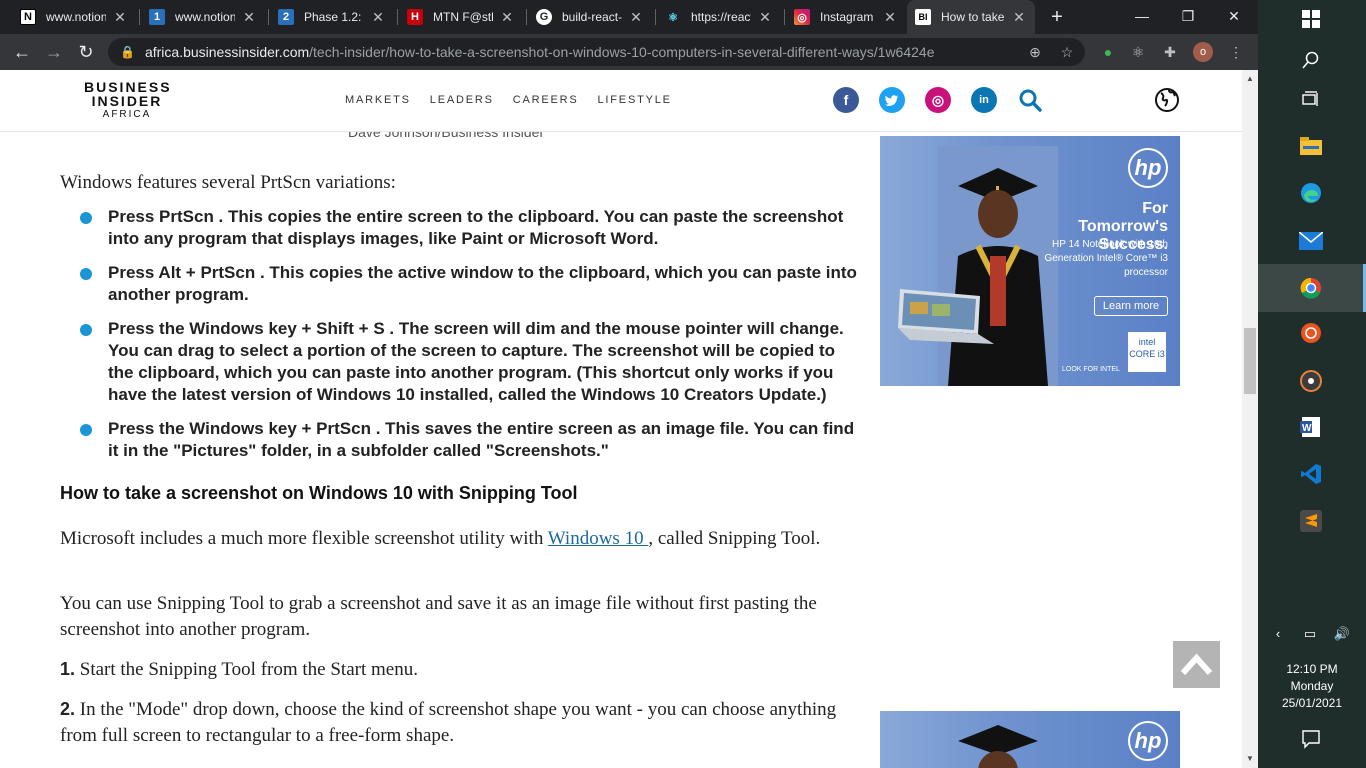 The image size is (1366, 768). Describe the element at coordinates (1167, 100) in the screenshot. I see `globe-icon` at that location.